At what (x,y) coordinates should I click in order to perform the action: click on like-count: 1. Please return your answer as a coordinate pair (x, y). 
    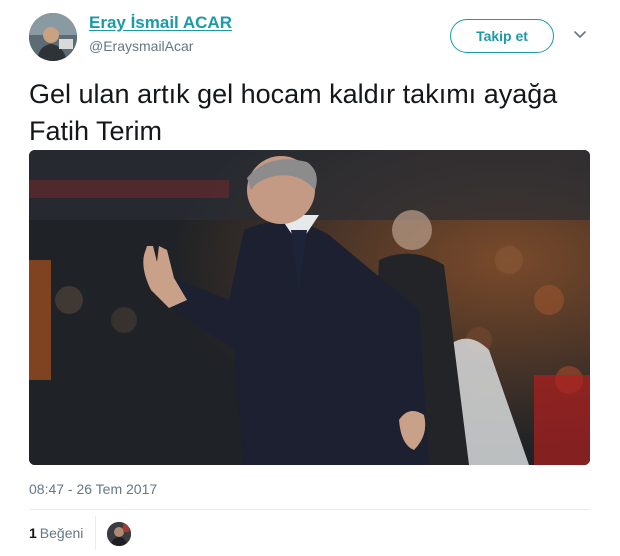
    Looking at the image, I should click on (33, 533).